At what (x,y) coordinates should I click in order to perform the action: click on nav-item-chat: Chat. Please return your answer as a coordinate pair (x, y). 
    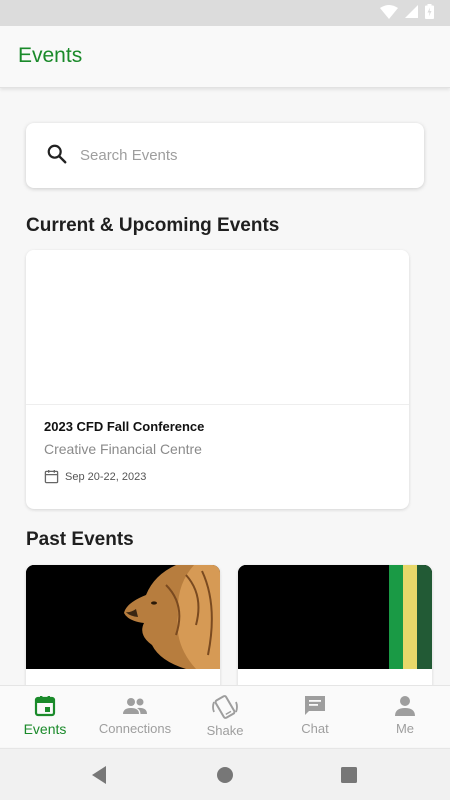
    Looking at the image, I should click on (315, 716).